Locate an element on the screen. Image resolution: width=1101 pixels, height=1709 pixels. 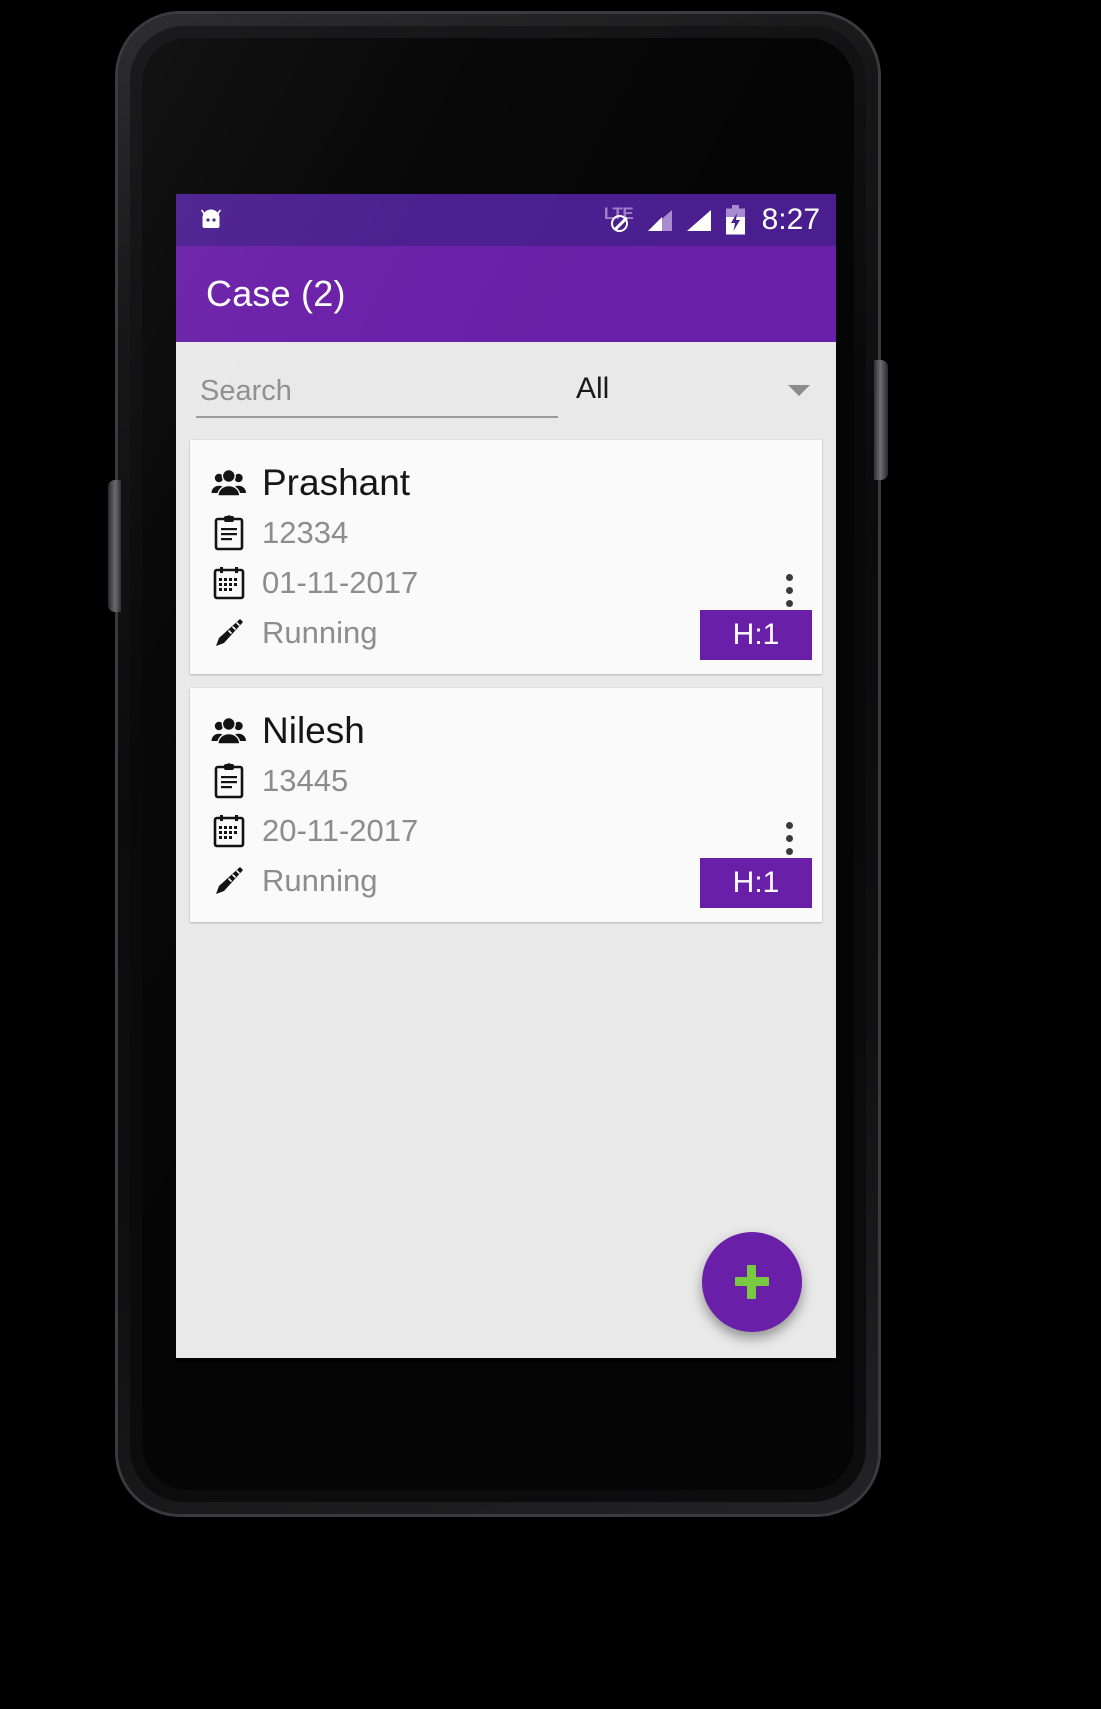
lte-indicator: LTE is located at coordinates (619, 220).